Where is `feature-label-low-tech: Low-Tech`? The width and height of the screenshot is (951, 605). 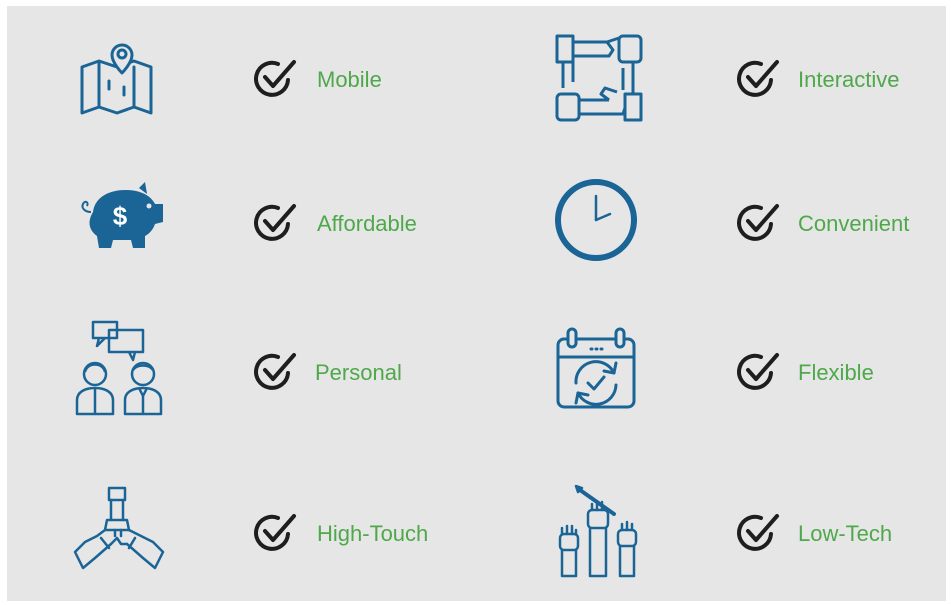 feature-label-low-tech: Low-Tech is located at coordinates (845, 533).